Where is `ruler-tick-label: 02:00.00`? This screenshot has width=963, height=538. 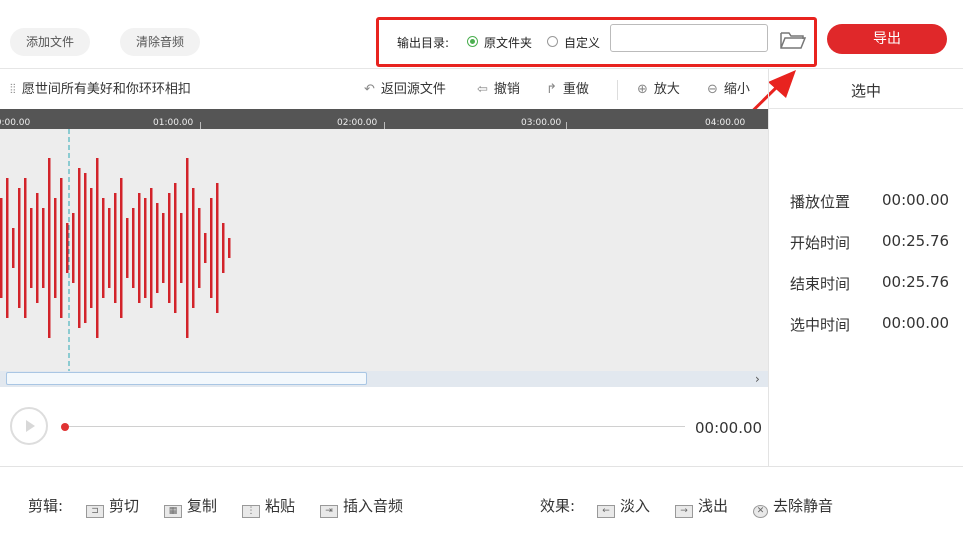
ruler-tick-label: 02:00.00 is located at coordinates (357, 123).